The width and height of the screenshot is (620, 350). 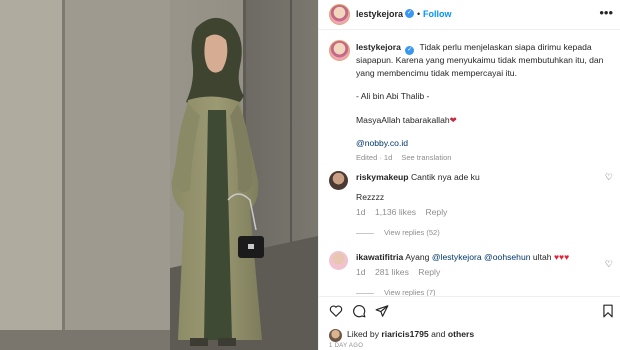 What do you see at coordinates (426, 157) in the screenshot?
I see `see-translation-link: See translation` at bounding box center [426, 157].